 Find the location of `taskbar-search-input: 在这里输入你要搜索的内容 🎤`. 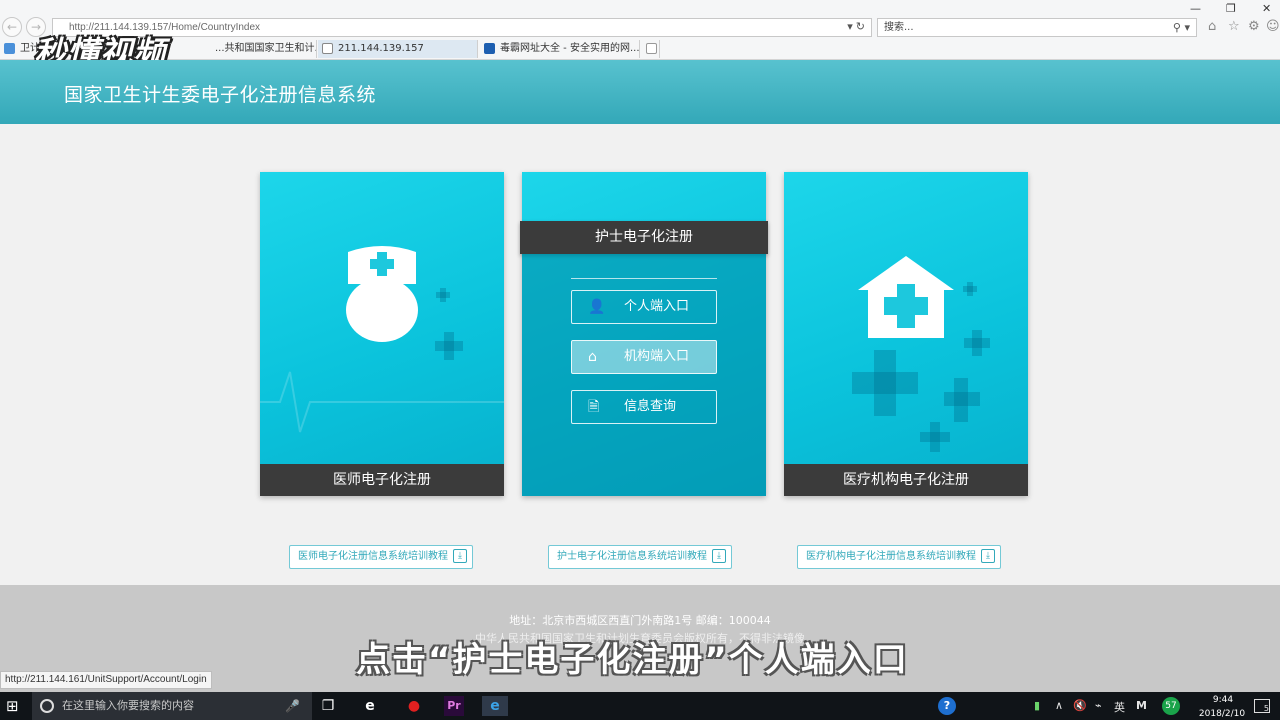

taskbar-search-input: 在这里输入你要搜索的内容 🎤 is located at coordinates (172, 706).